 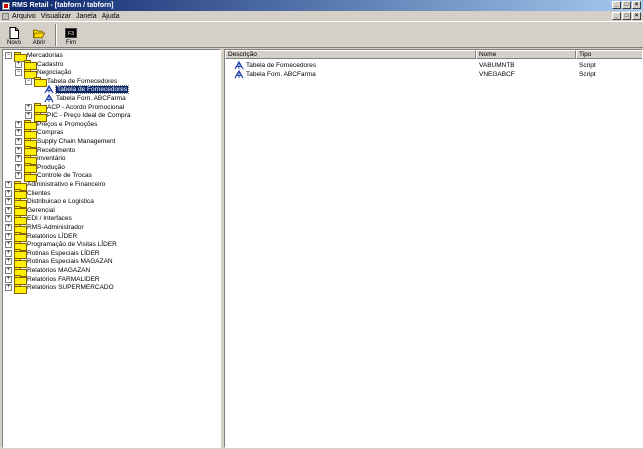 What do you see at coordinates (45, 55) in the screenshot?
I see `tree-item-label: Mercadorias` at bounding box center [45, 55].